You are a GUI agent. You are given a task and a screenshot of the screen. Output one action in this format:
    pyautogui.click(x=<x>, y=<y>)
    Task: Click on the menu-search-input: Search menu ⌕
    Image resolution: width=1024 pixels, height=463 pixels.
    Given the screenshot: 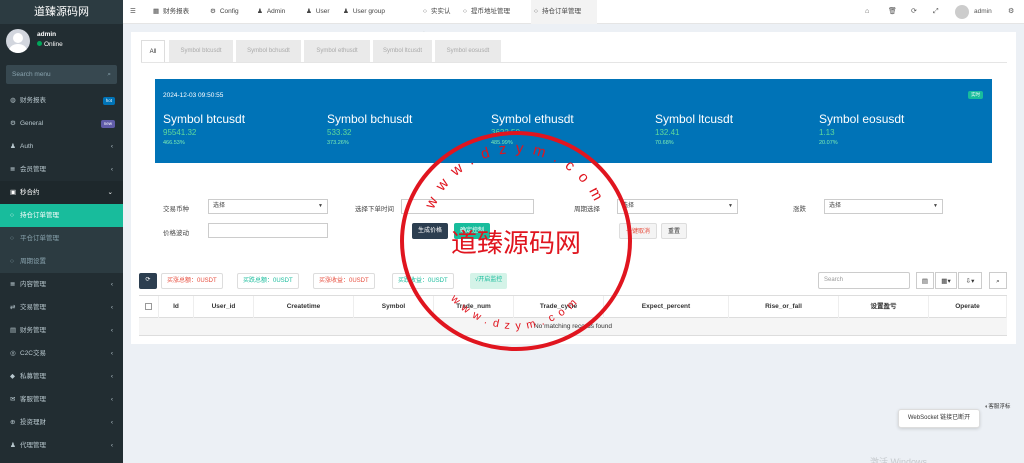 What is the action you would take?
    pyautogui.click(x=61, y=74)
    